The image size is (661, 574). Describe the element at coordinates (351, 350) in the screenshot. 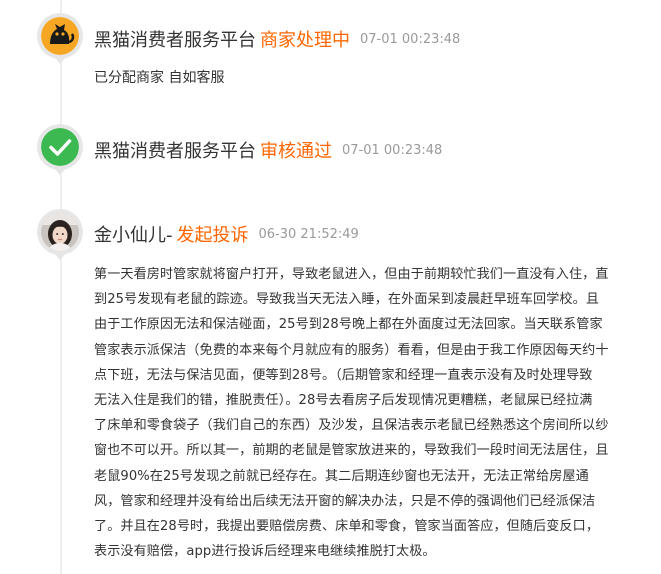

I see `complaint-line: 管家表示派保洁（免费的本来每个月就应有的服务）看看，但是由于我工作原因每天约十` at that location.